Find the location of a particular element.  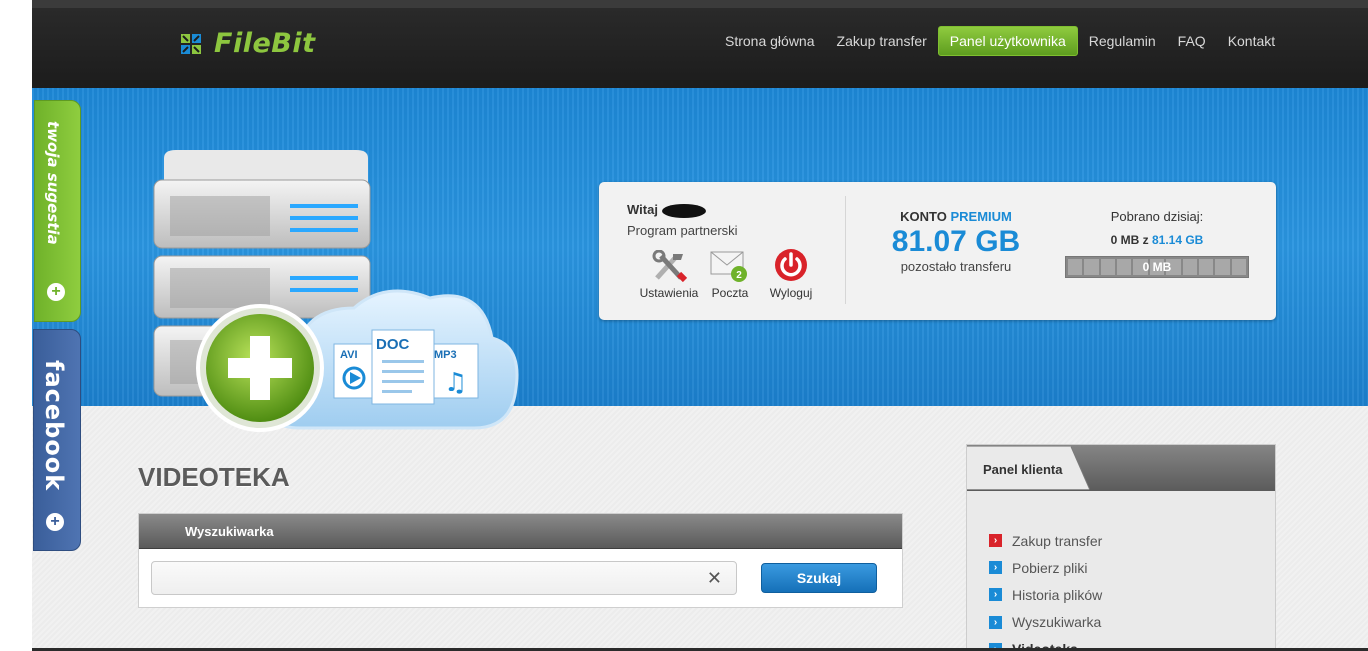

redacted-username is located at coordinates (683, 210).